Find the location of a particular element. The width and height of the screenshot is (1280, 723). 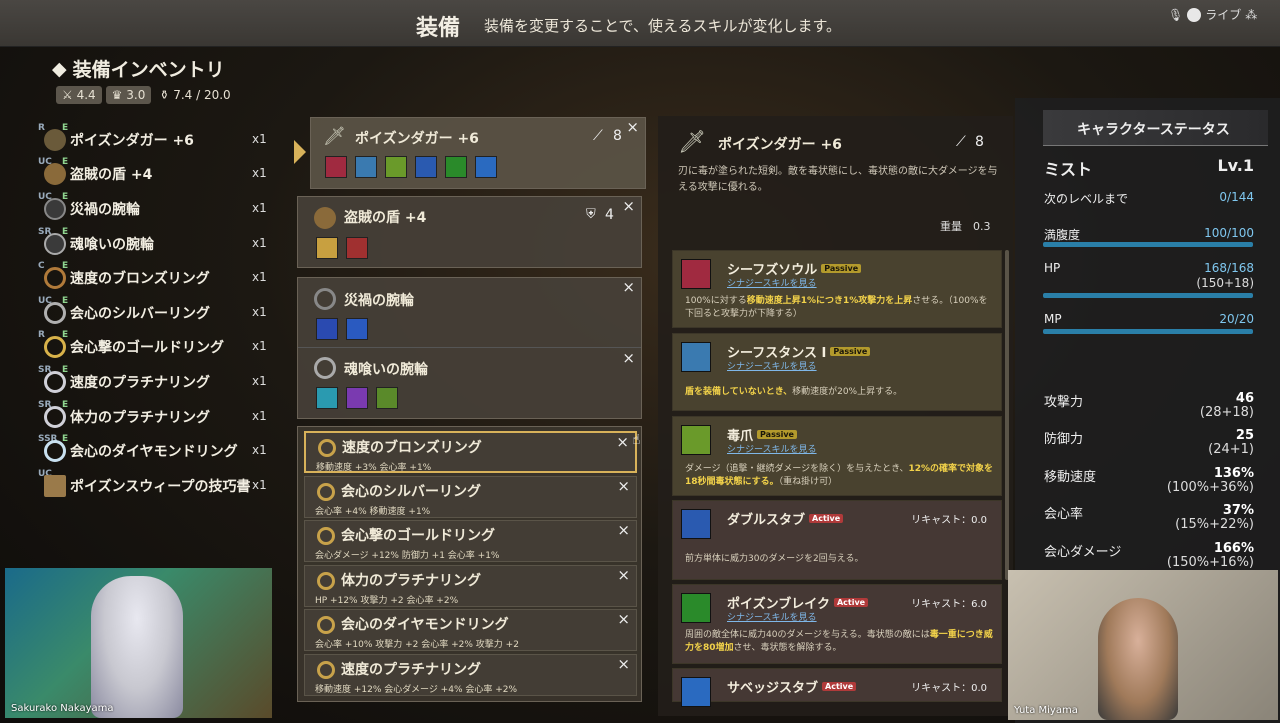

inventory-item: UC E 災禍の腕輪 x1 is located at coordinates (153, 208).